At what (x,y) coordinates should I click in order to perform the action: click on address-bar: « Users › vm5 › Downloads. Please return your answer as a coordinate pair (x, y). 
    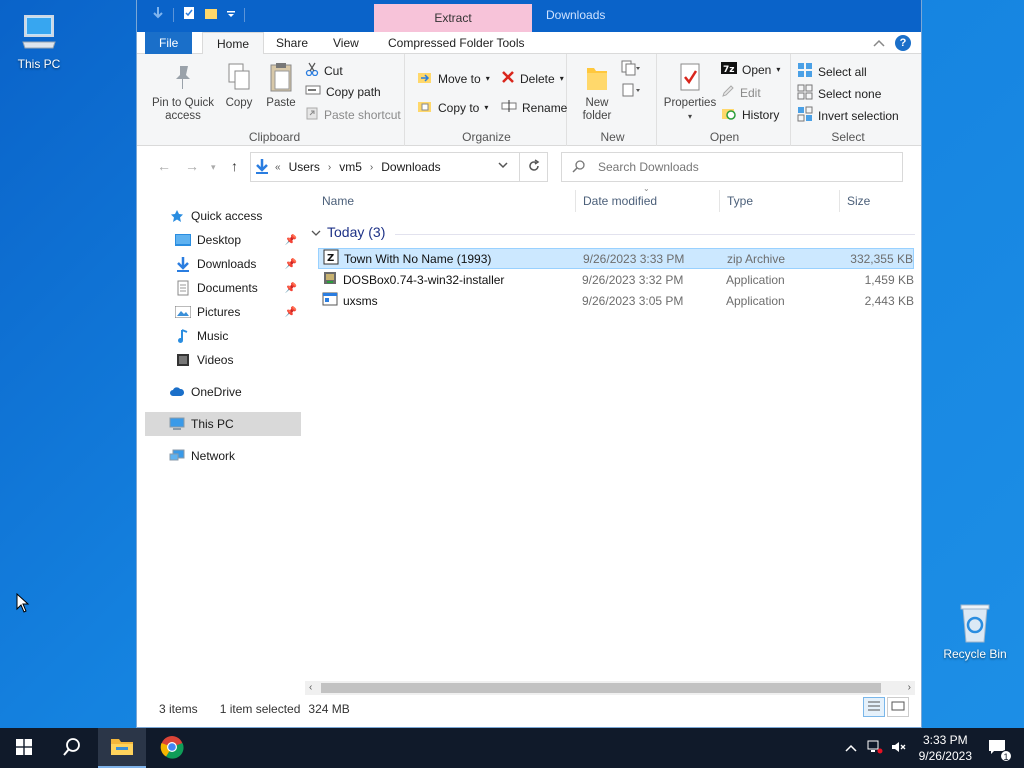
    Looking at the image, I should click on (399, 167).